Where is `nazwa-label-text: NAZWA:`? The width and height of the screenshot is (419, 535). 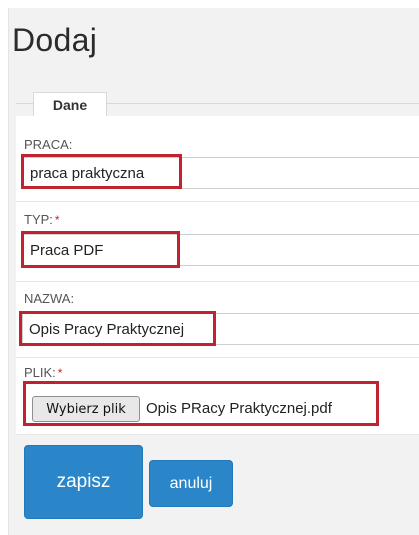
nazwa-label-text: NAZWA: is located at coordinates (49, 298).